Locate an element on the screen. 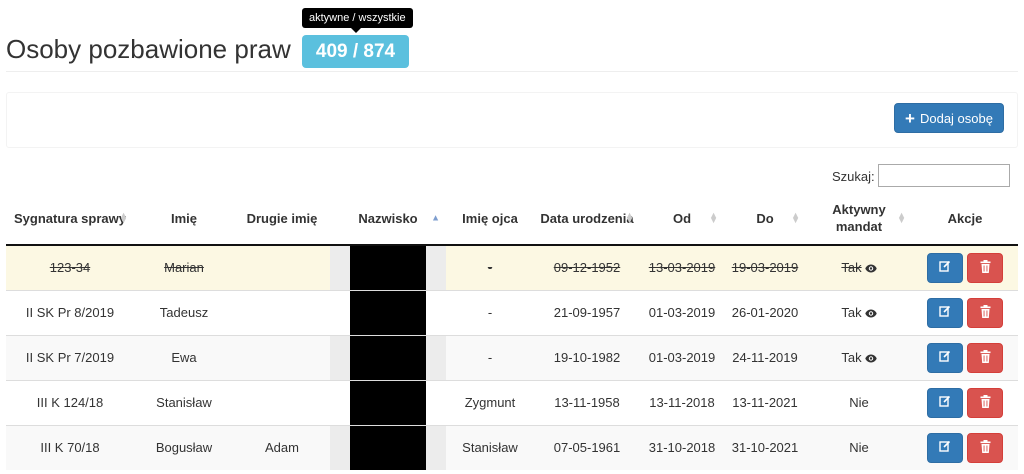 This screenshot has width=1024, height=474. col-header-sygnatura: Sygnatura sprawy ▲ ▼ is located at coordinates (70, 219).